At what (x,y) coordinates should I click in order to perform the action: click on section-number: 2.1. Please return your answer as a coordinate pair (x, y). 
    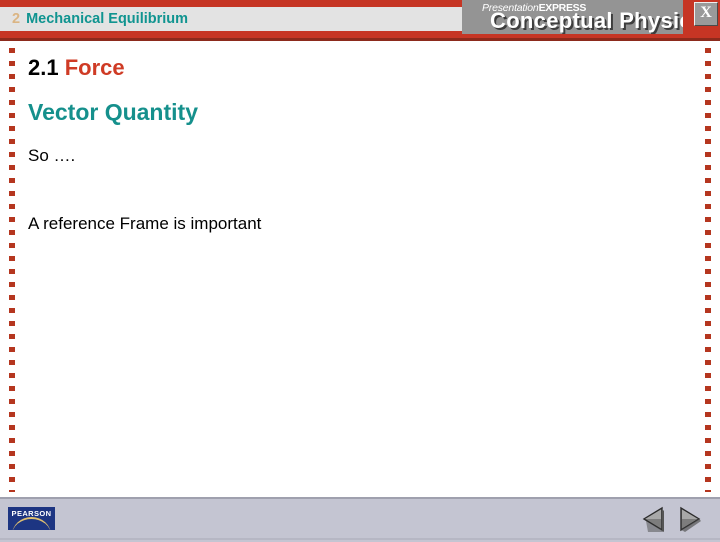
    Looking at the image, I should click on (43, 67).